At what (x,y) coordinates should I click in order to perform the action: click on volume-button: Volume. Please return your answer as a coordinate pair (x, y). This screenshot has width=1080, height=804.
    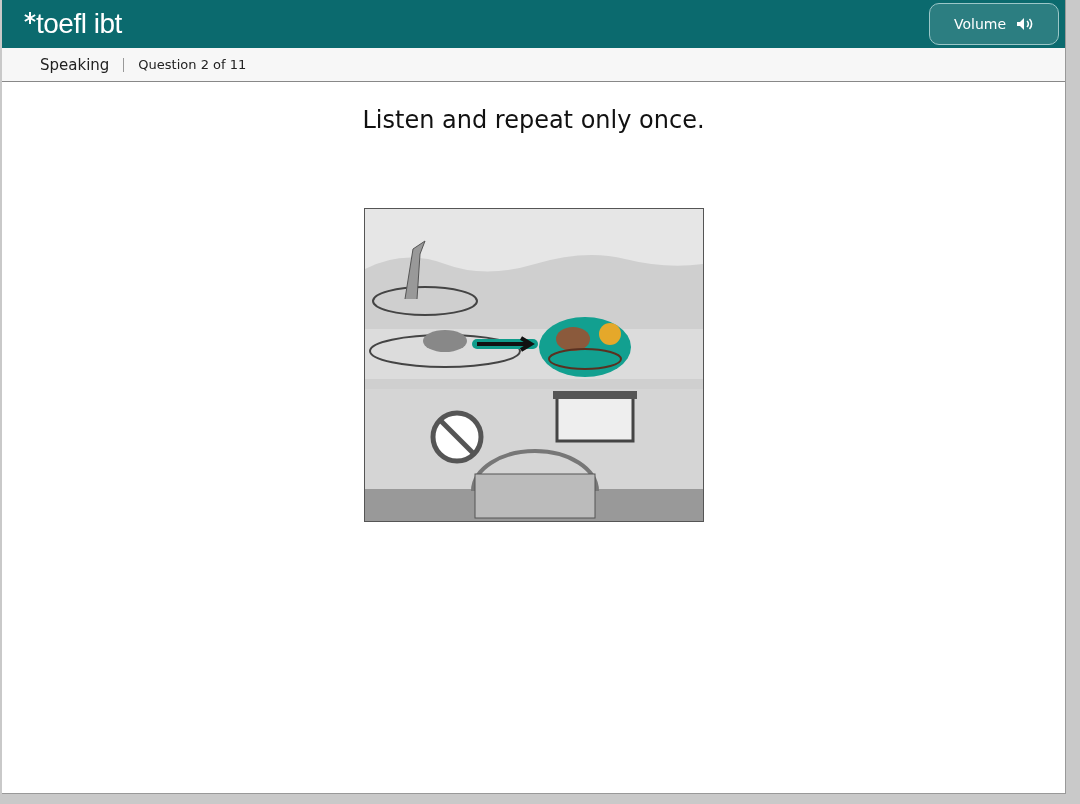
    Looking at the image, I should click on (994, 24).